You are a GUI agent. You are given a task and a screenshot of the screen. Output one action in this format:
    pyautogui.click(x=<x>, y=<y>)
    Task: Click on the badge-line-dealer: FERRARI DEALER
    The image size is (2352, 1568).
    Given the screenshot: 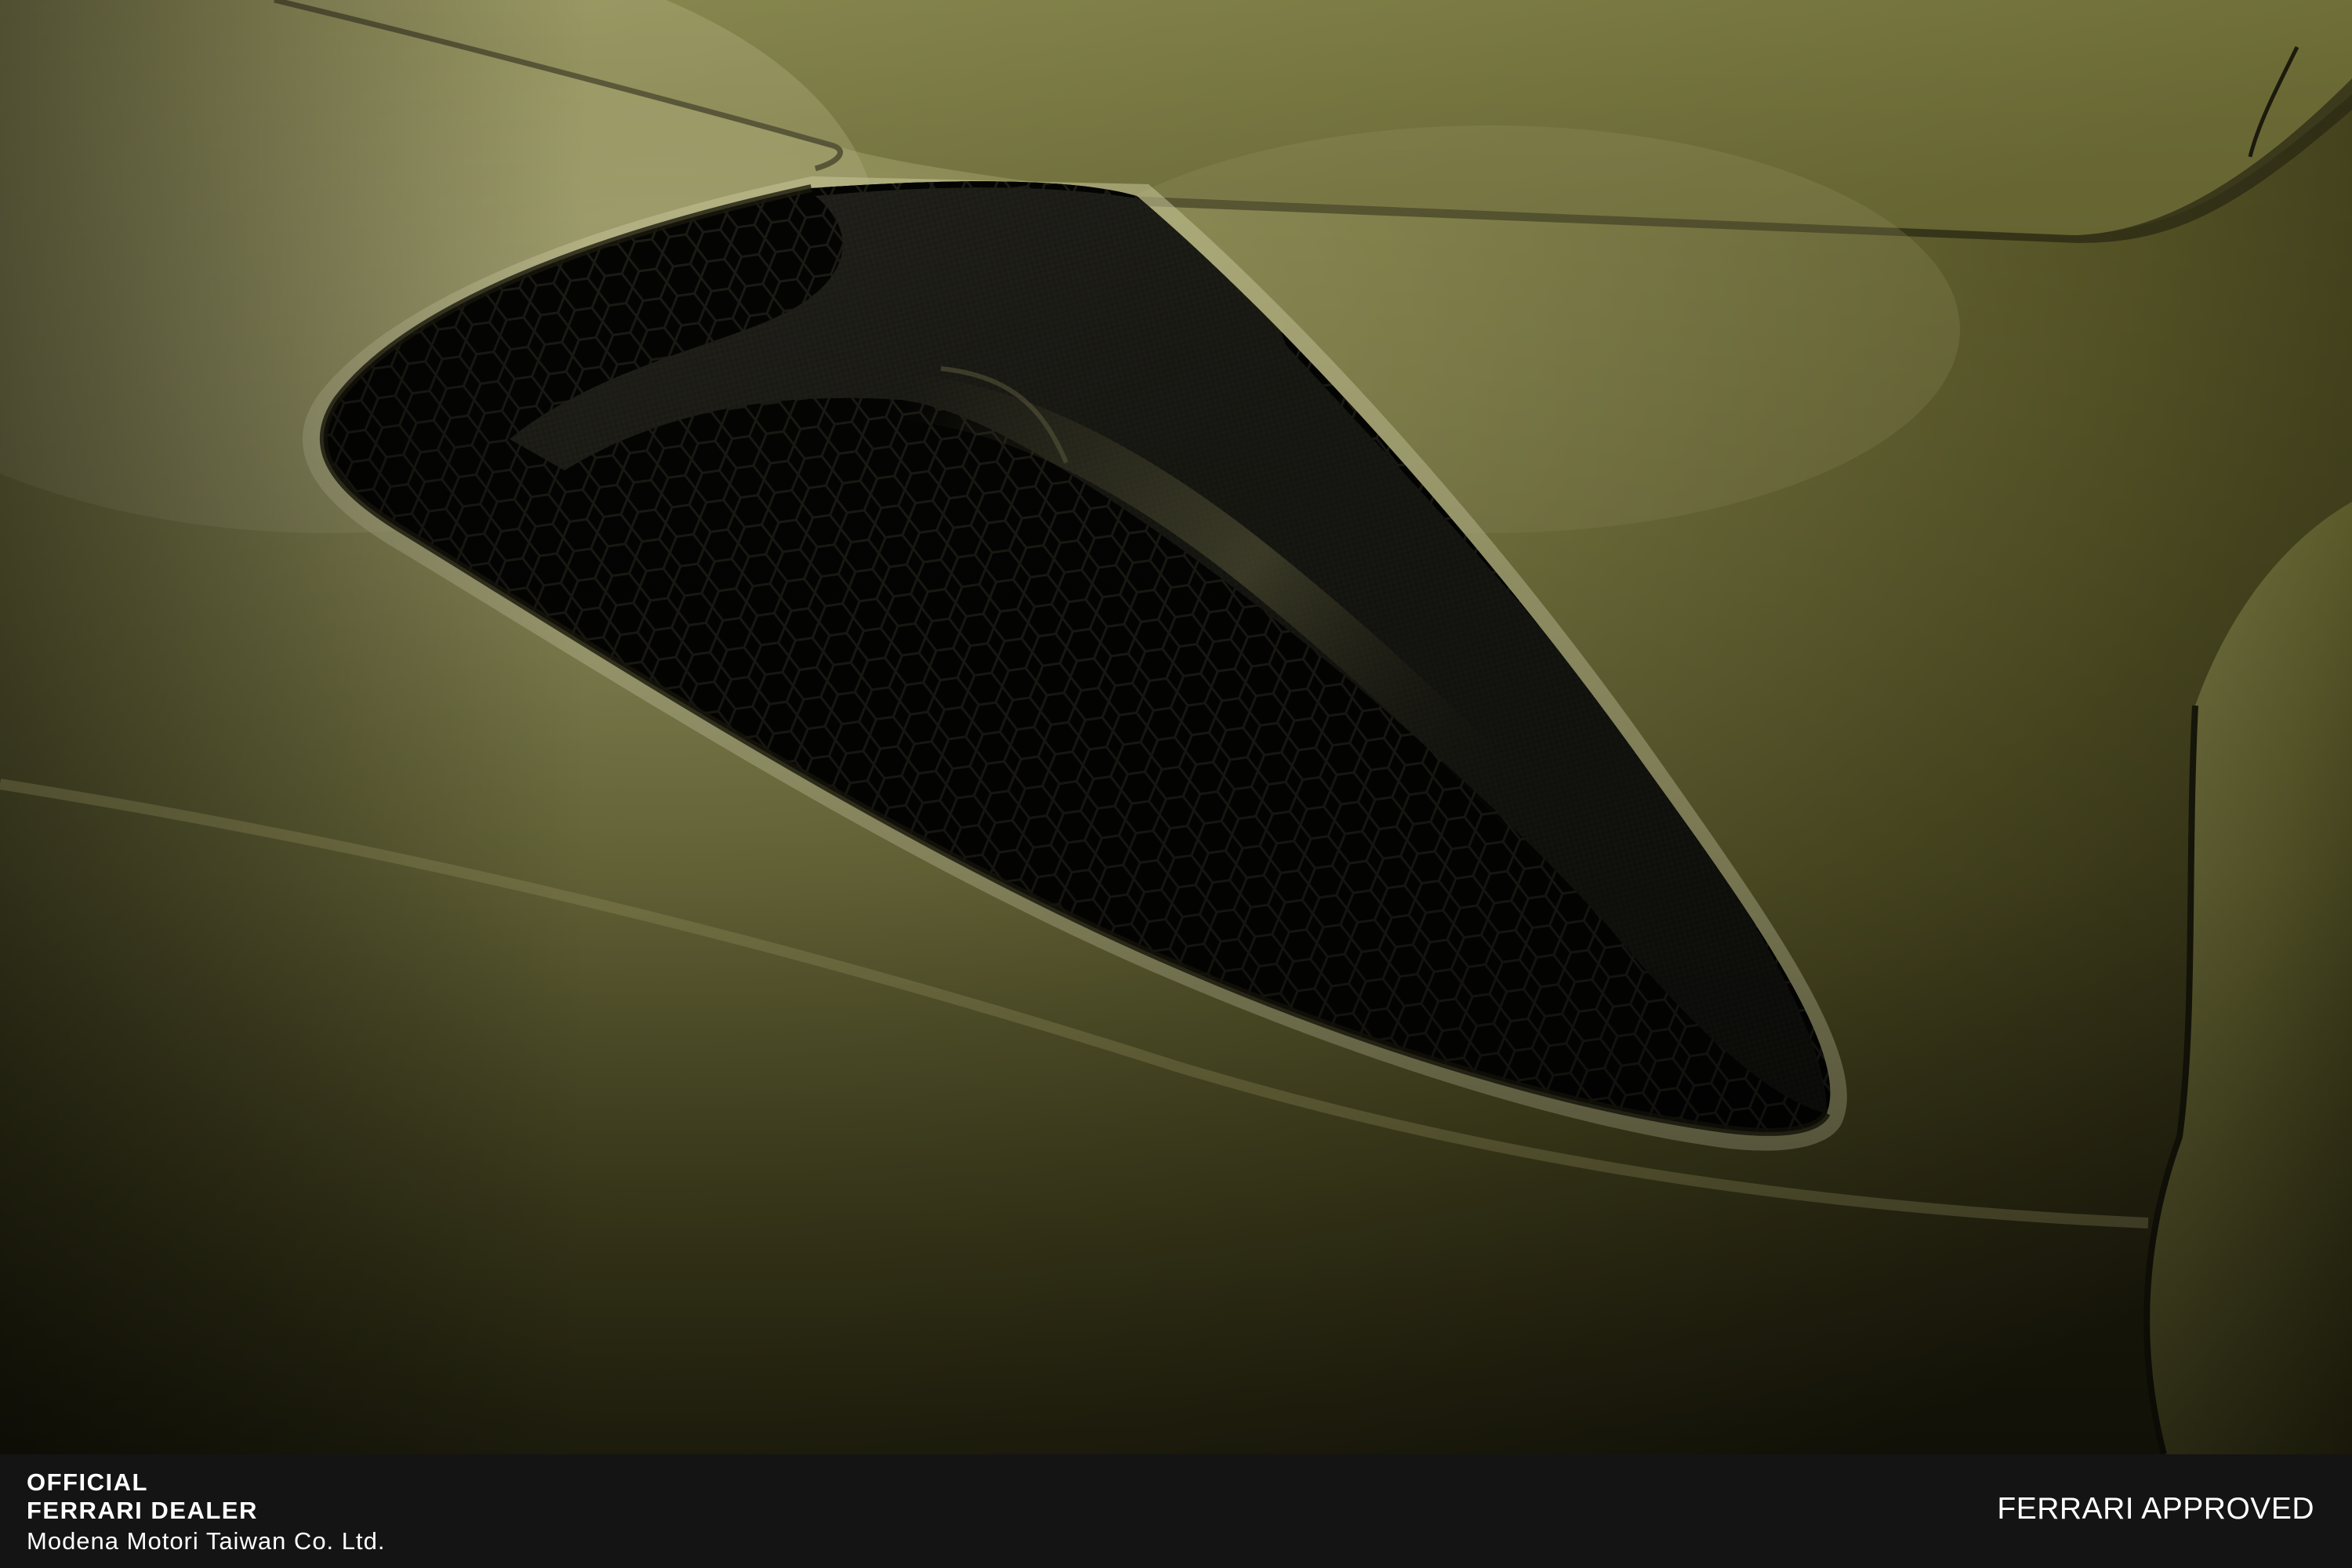 What is the action you would take?
    pyautogui.click(x=142, y=1510)
    